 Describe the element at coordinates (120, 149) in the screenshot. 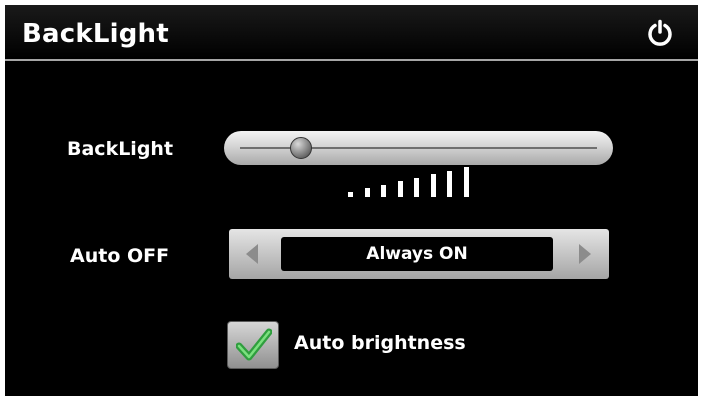

I see `backlight-label: BackLight` at that location.